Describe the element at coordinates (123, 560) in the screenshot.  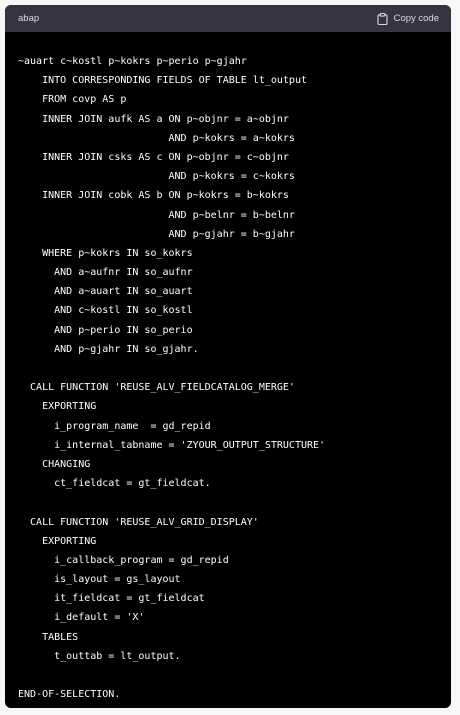
I see `code-line: i_callback_program = gd_repid` at that location.